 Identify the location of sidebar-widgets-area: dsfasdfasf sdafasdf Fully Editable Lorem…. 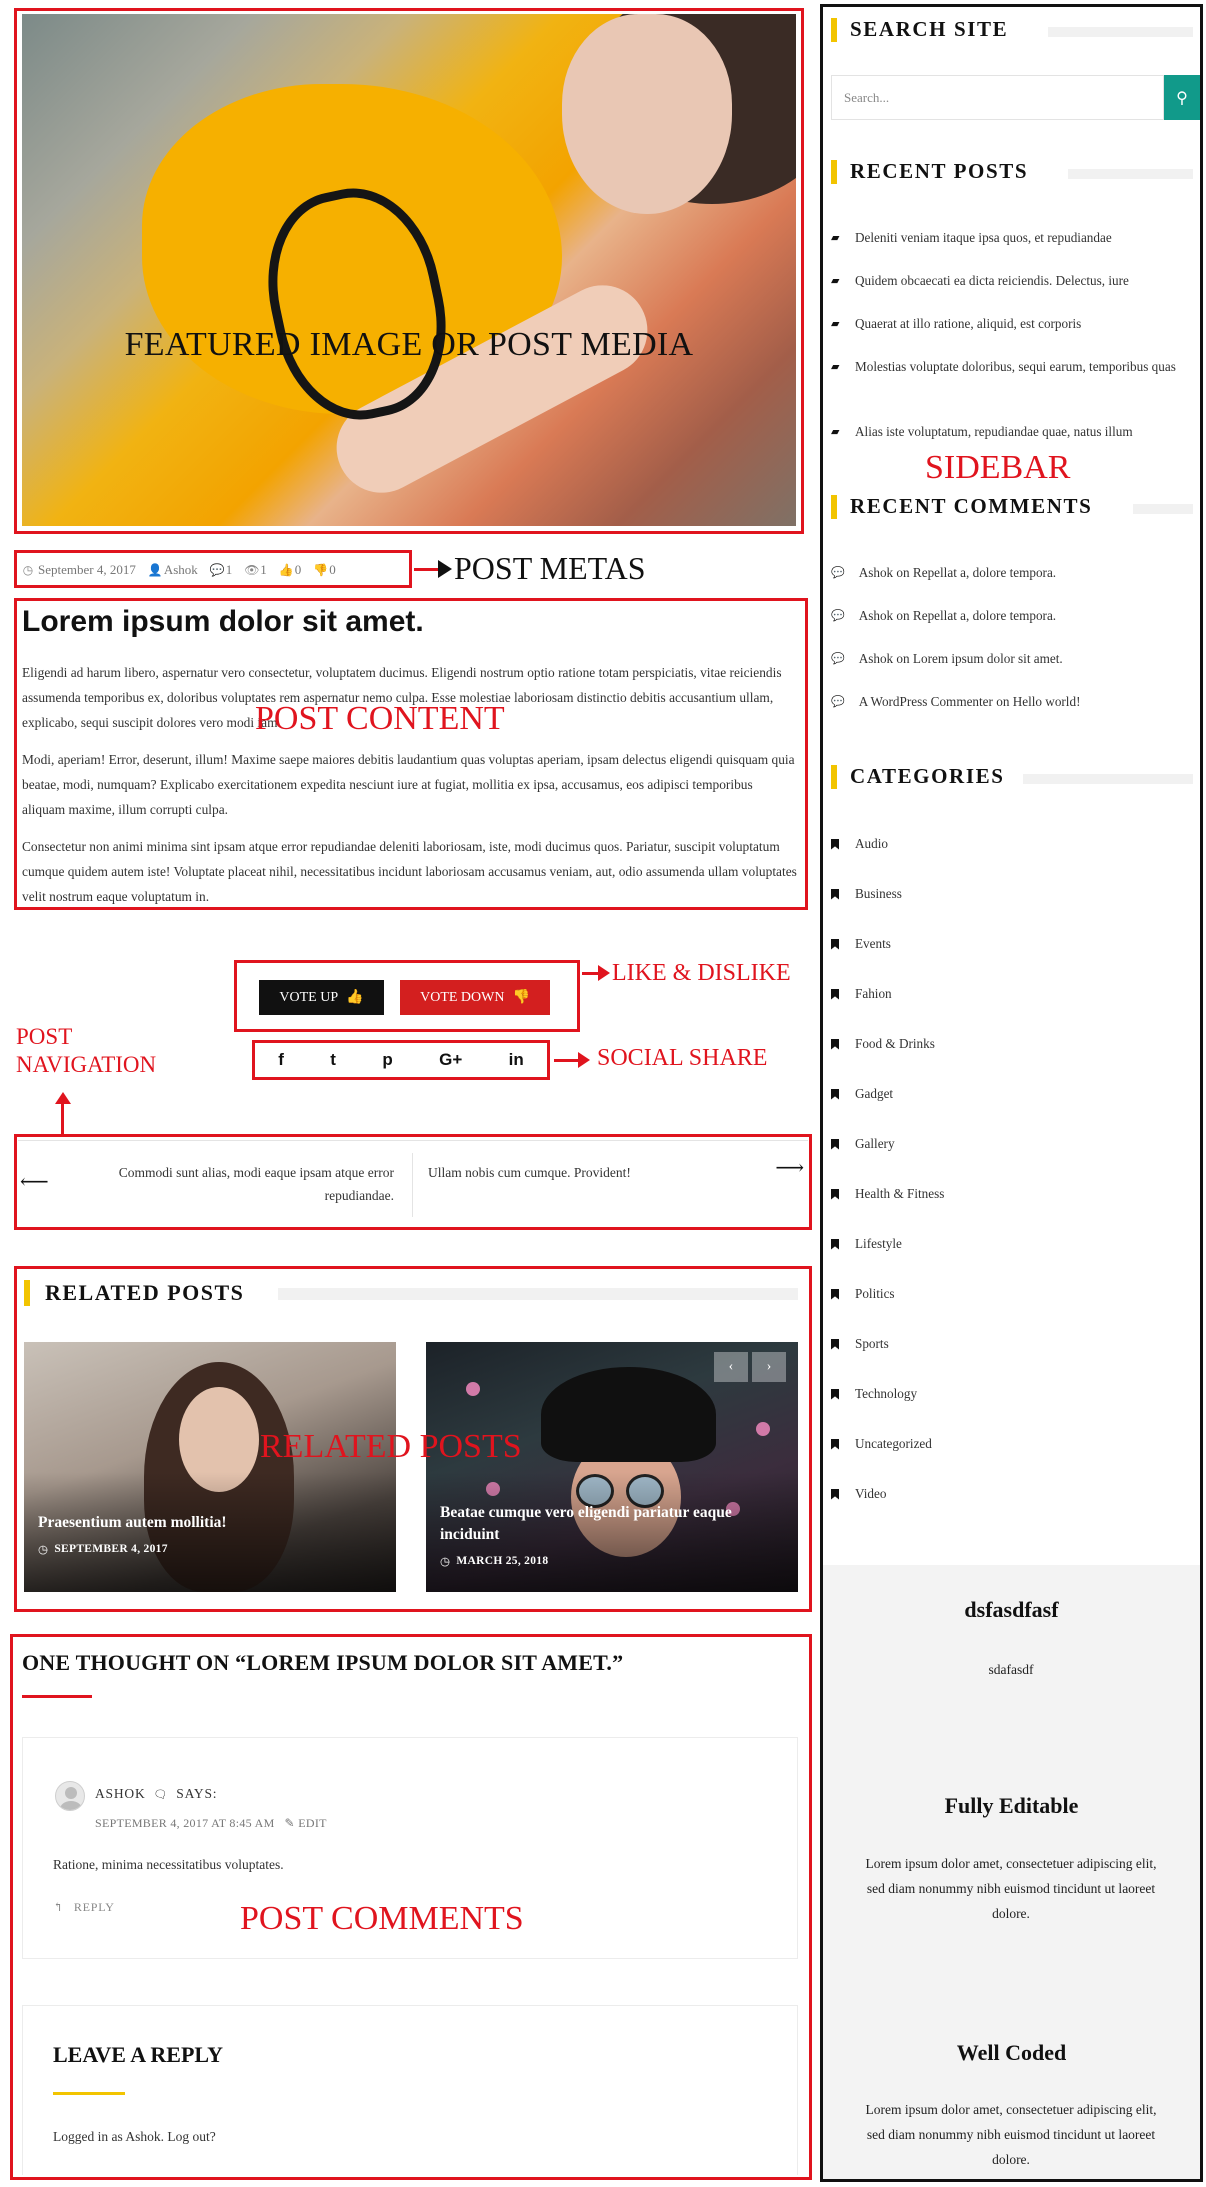
(1011, 1872).